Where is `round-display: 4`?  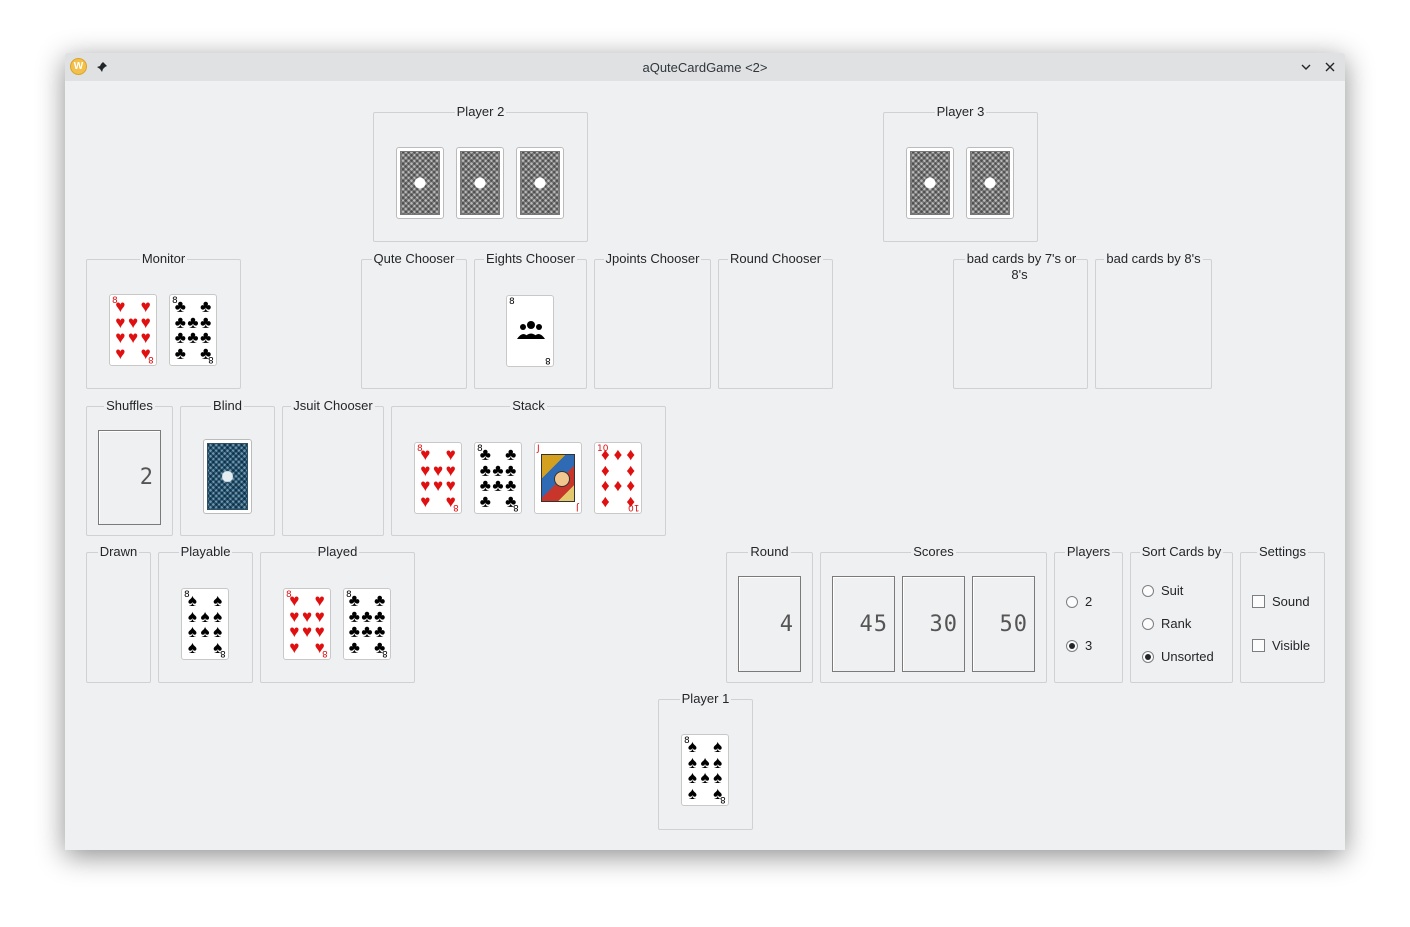 round-display: 4 is located at coordinates (769, 624).